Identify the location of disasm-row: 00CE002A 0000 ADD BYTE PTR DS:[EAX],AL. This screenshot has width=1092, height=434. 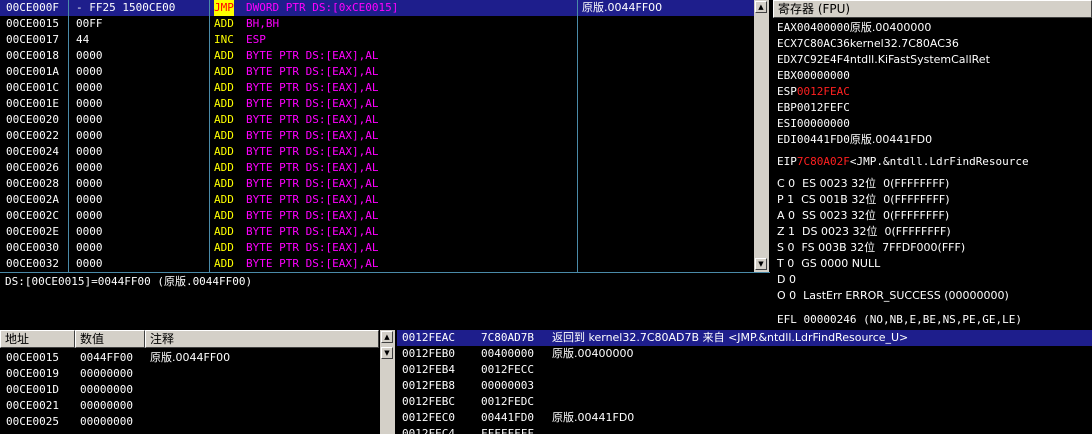
(377, 200).